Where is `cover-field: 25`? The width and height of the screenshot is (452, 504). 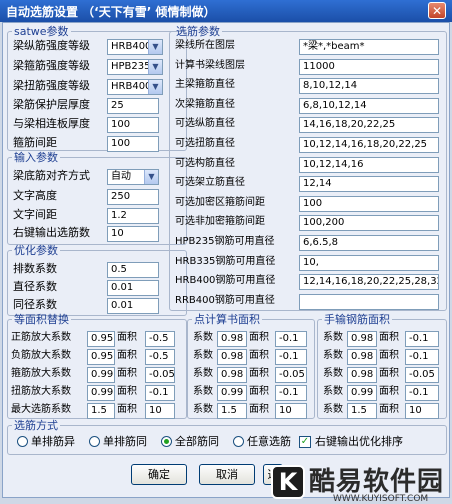 cover-field: 25 is located at coordinates (133, 106).